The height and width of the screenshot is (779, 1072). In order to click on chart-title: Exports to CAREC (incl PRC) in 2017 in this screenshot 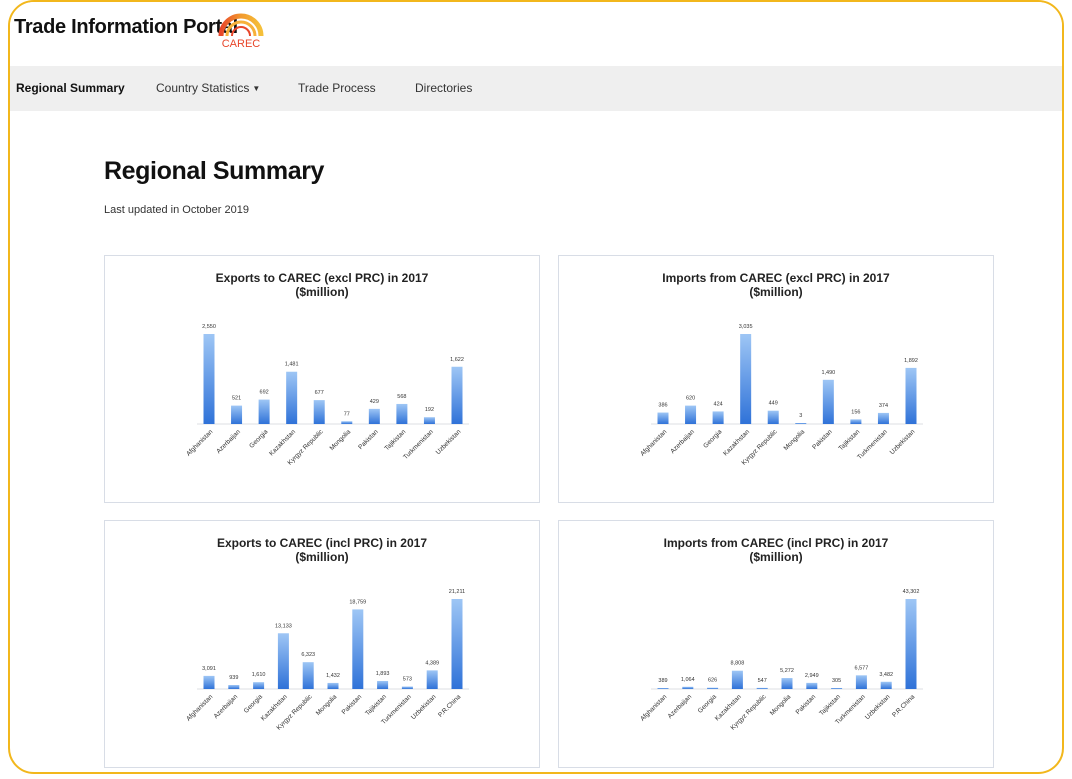, I will do `click(322, 543)`.